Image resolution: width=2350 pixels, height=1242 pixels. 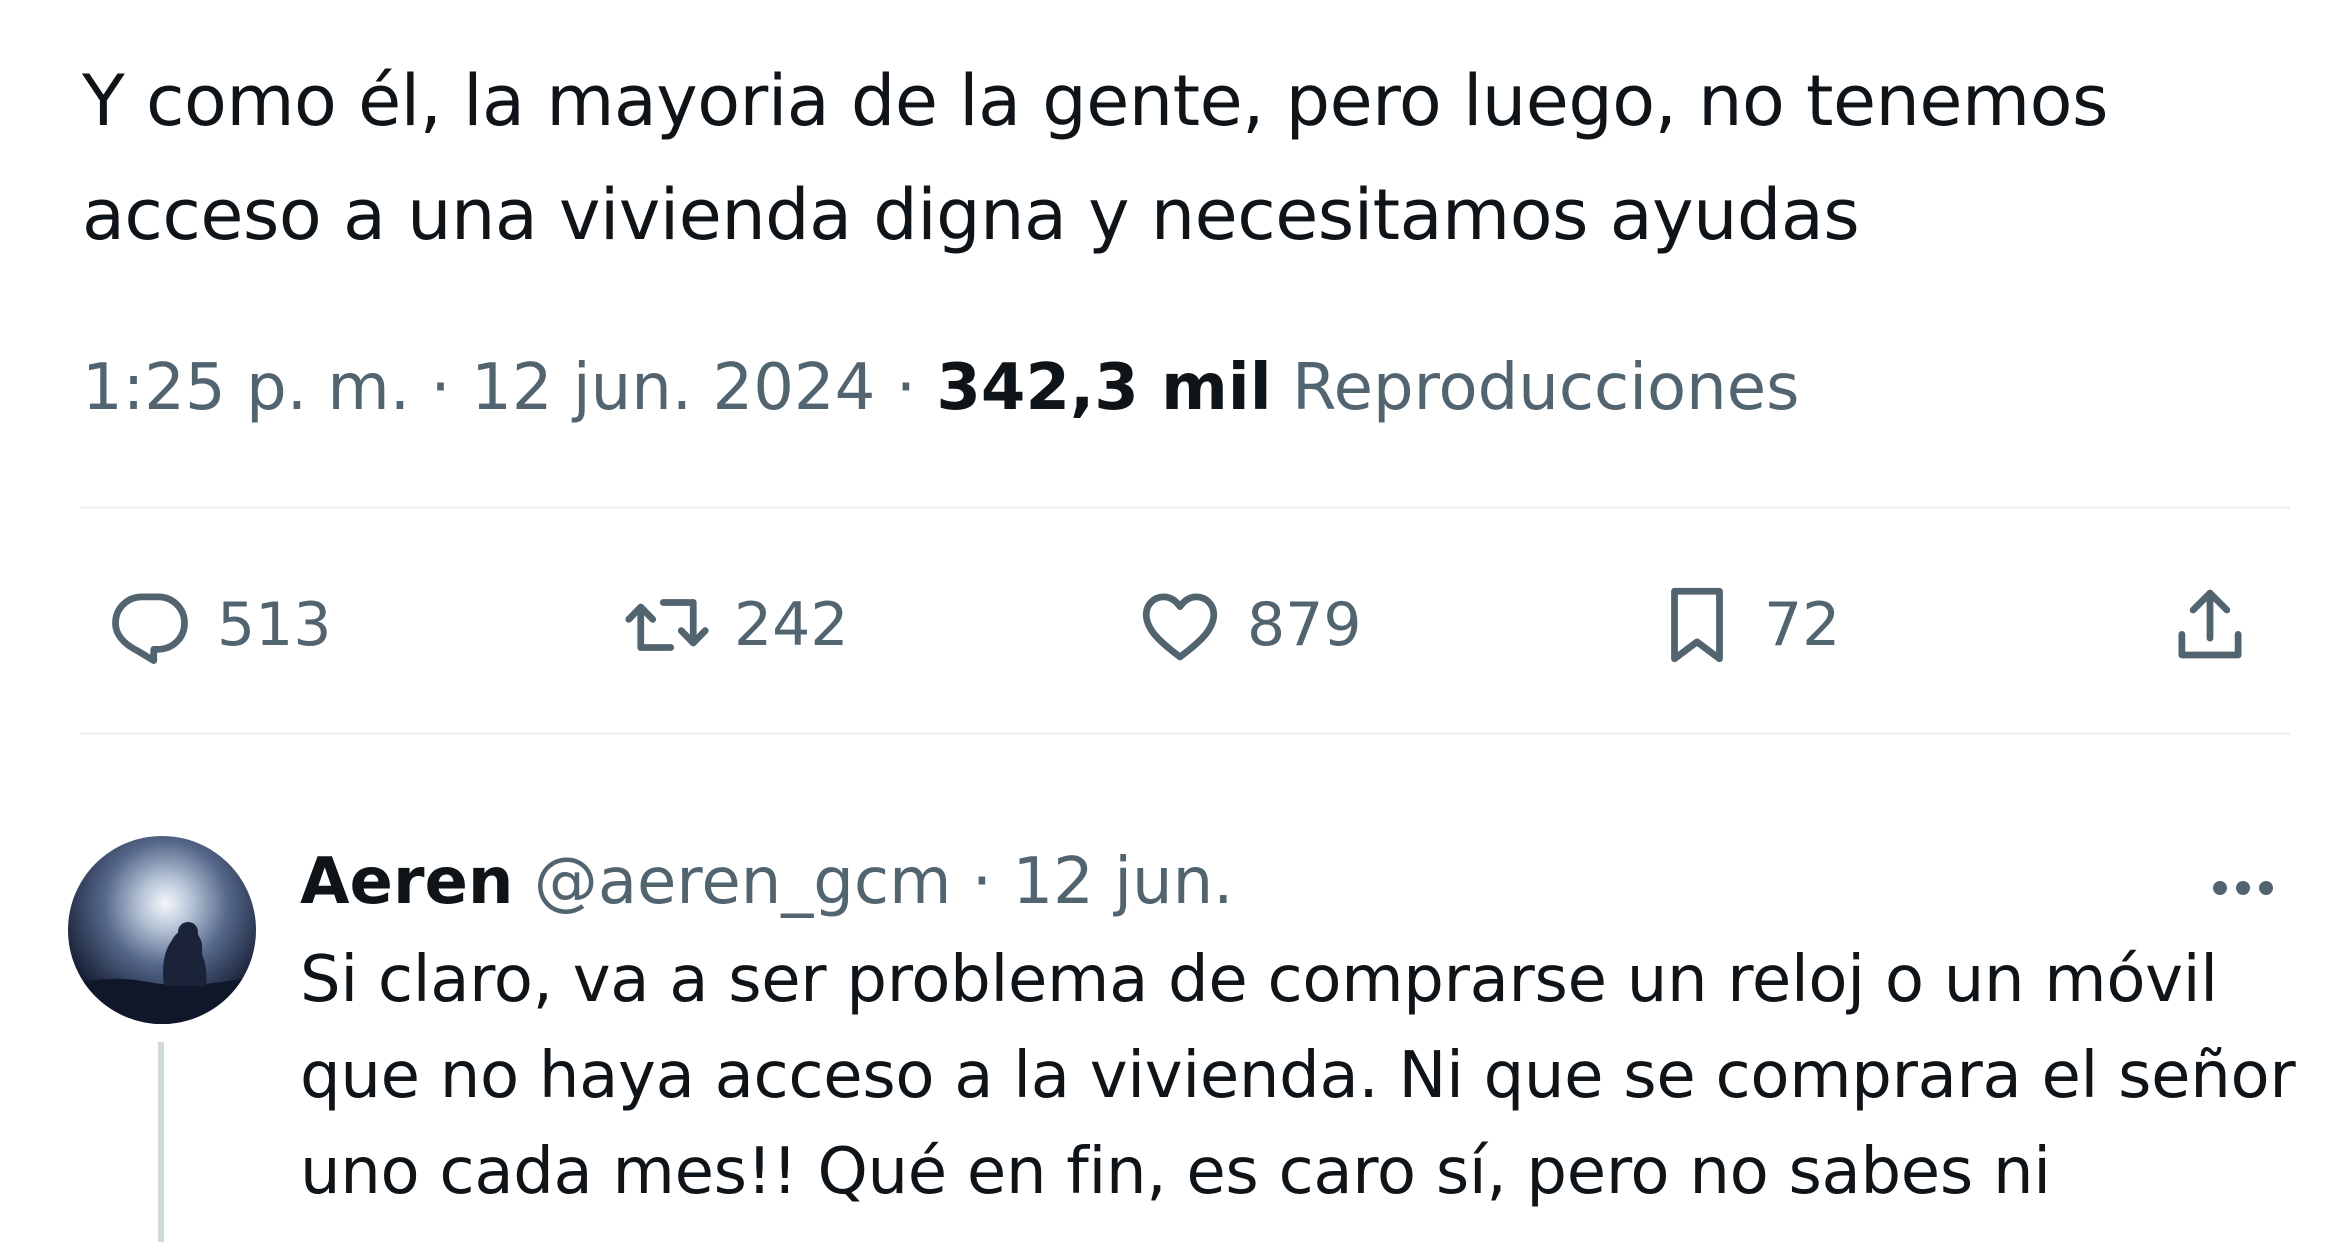 What do you see at coordinates (1546, 388) in the screenshot?
I see `views-label: Reproducciones` at bounding box center [1546, 388].